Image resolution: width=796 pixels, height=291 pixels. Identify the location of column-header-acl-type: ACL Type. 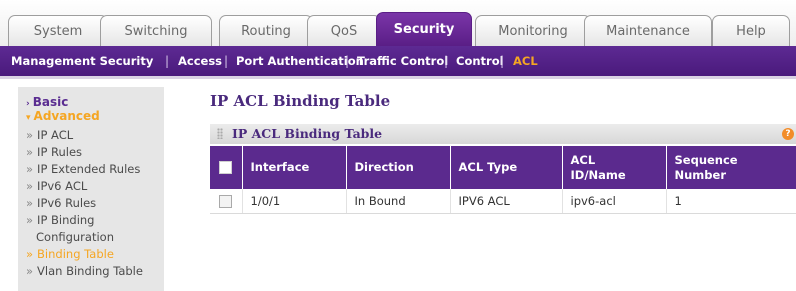
(506, 167).